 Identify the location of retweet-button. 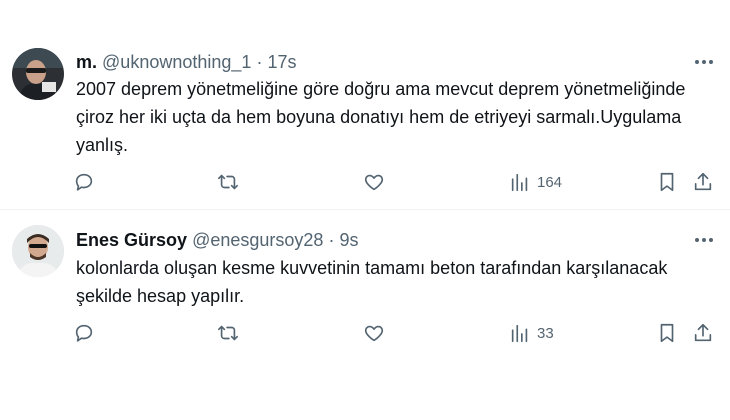
(228, 333).